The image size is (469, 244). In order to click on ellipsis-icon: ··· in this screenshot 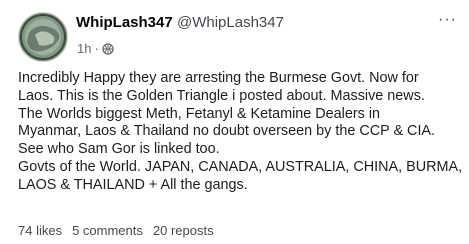, I will do `click(447, 20)`.